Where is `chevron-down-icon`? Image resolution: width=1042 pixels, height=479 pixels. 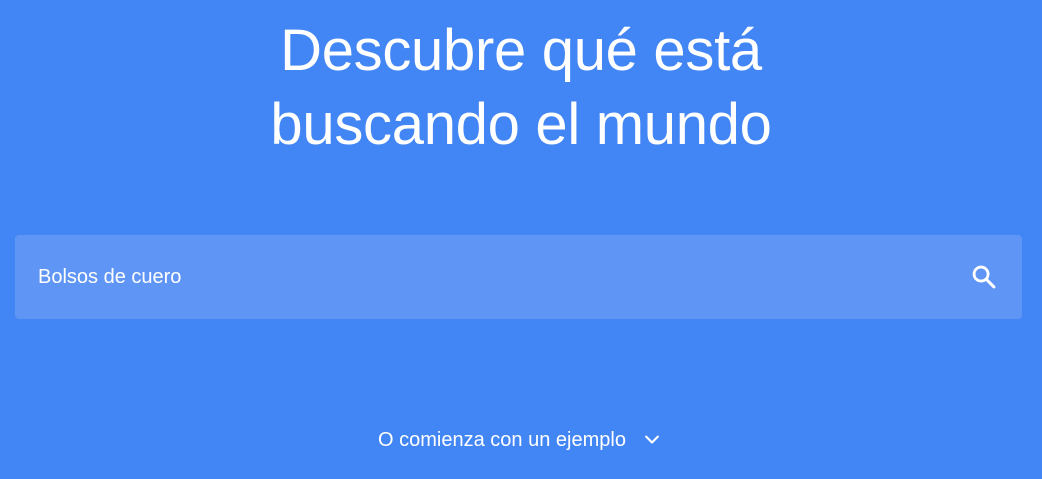 chevron-down-icon is located at coordinates (652, 440).